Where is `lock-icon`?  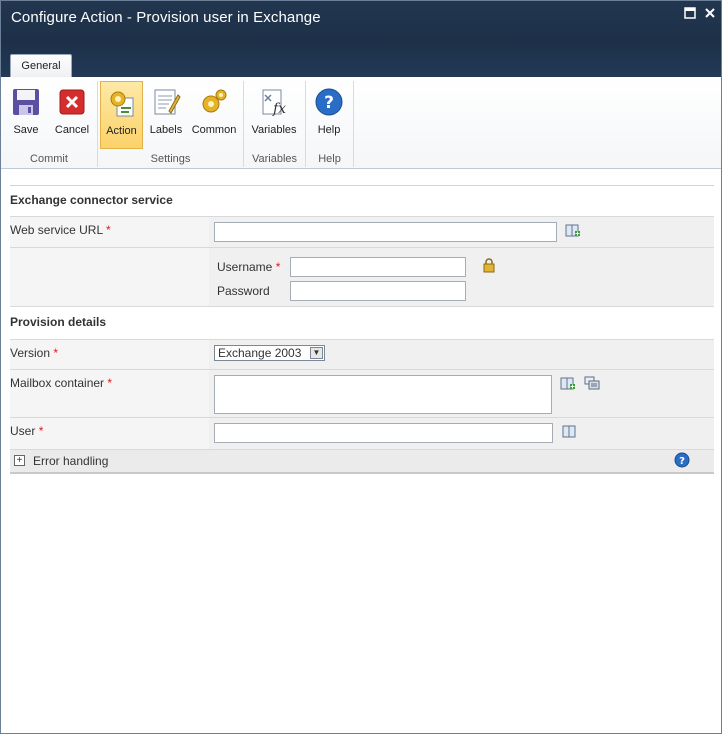
lock-icon is located at coordinates (489, 265).